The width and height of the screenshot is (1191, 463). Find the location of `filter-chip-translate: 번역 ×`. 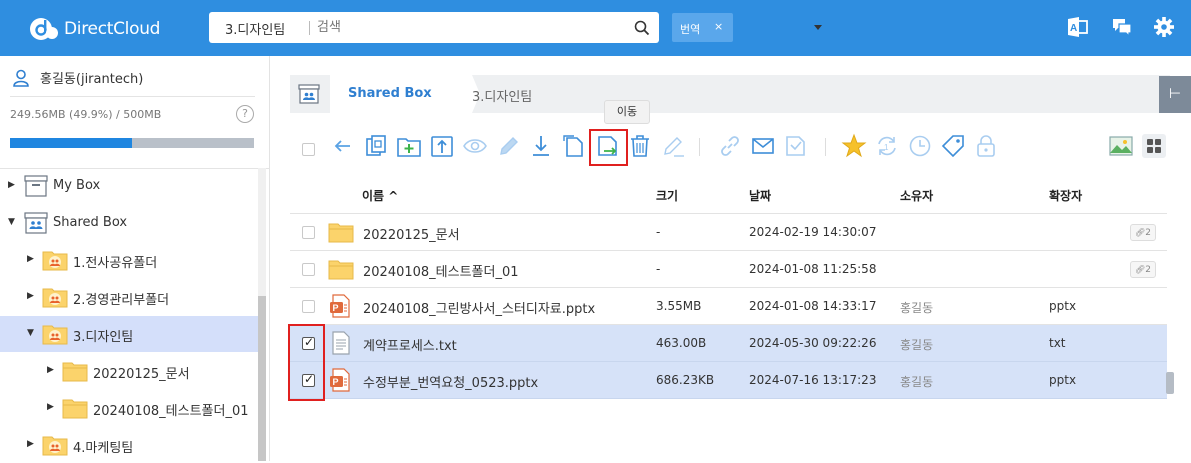

filter-chip-translate: 번역 × is located at coordinates (702, 27).